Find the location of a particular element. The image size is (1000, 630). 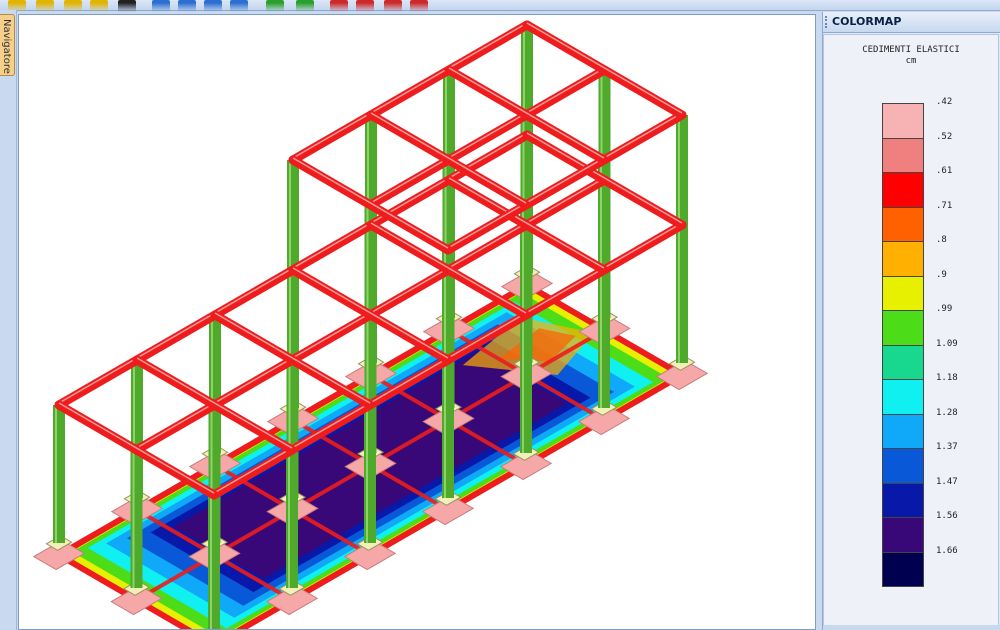

loads-icon is located at coordinates (305, 6).